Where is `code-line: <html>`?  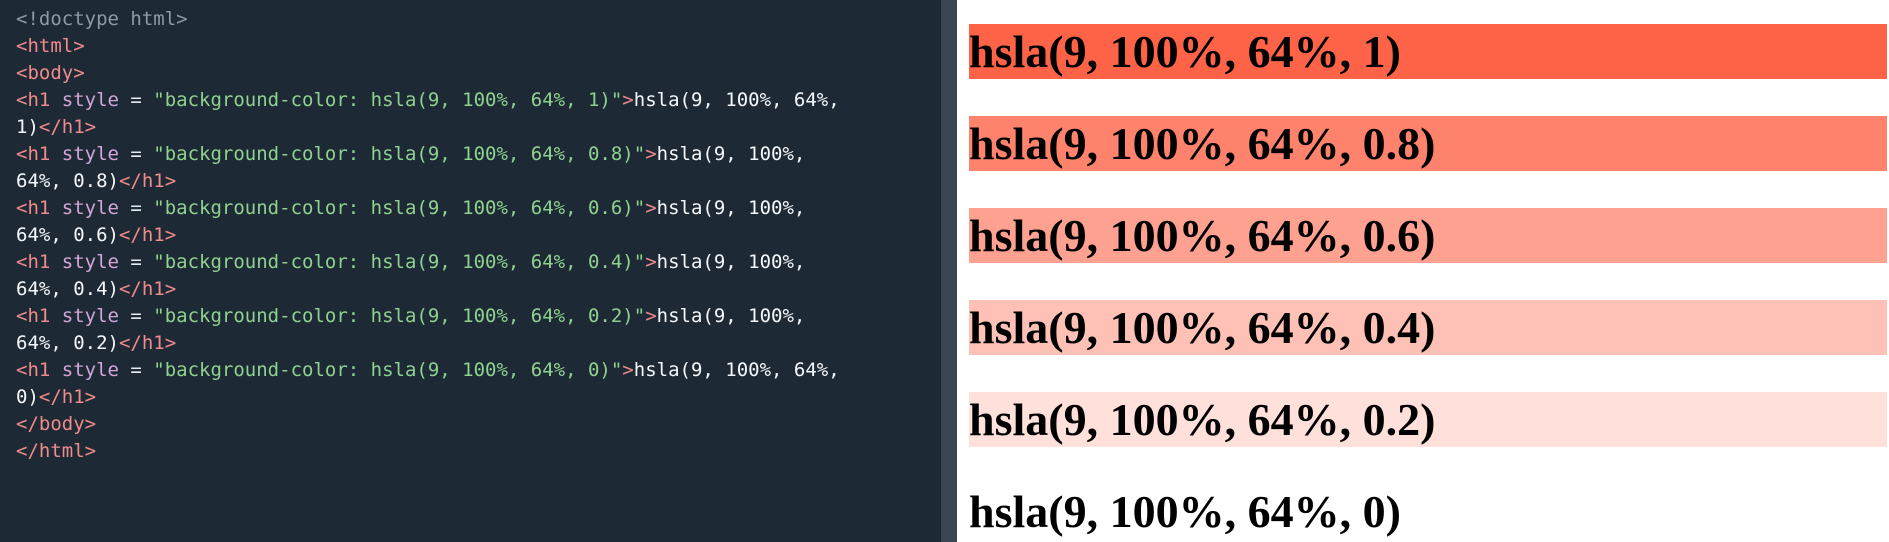 code-line: <html> is located at coordinates (478, 46).